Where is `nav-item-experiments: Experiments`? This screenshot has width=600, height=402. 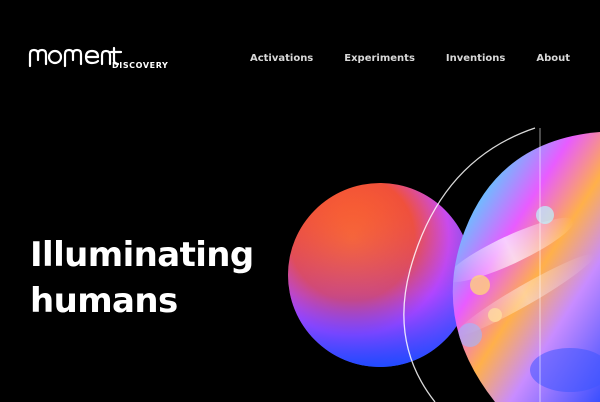
nav-item-experiments: Experiments is located at coordinates (379, 58).